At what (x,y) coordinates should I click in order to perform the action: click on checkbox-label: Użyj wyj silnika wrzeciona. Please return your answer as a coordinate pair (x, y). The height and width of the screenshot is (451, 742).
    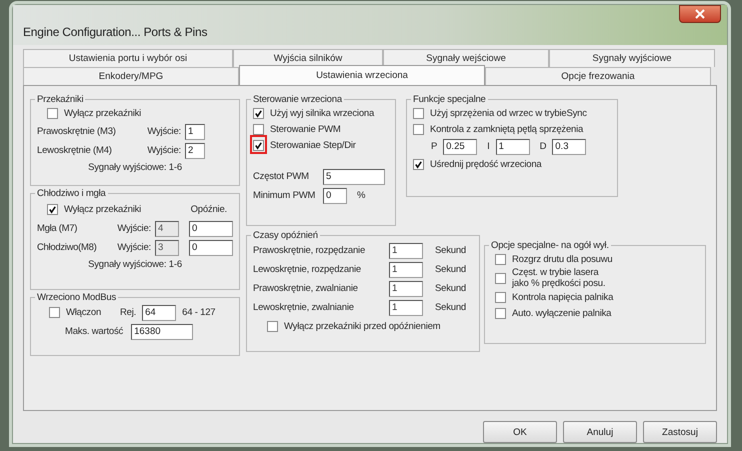
    Looking at the image, I should click on (322, 113).